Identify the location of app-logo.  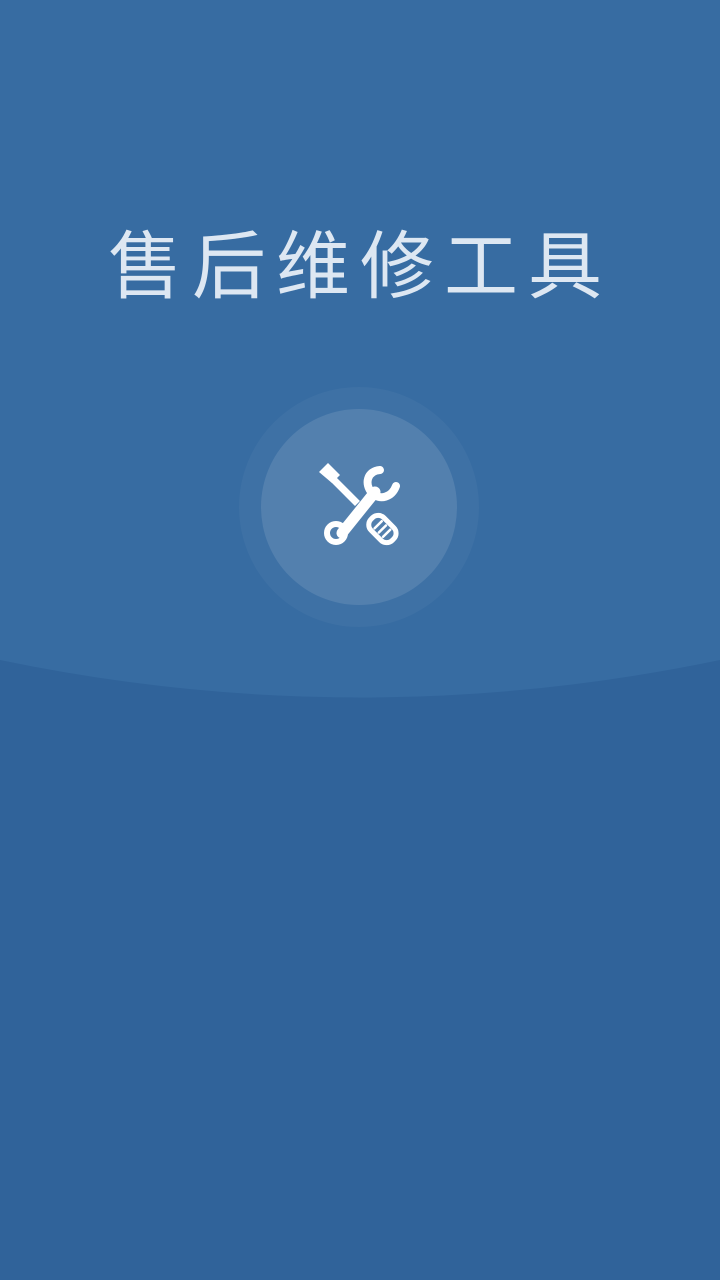
(359, 507).